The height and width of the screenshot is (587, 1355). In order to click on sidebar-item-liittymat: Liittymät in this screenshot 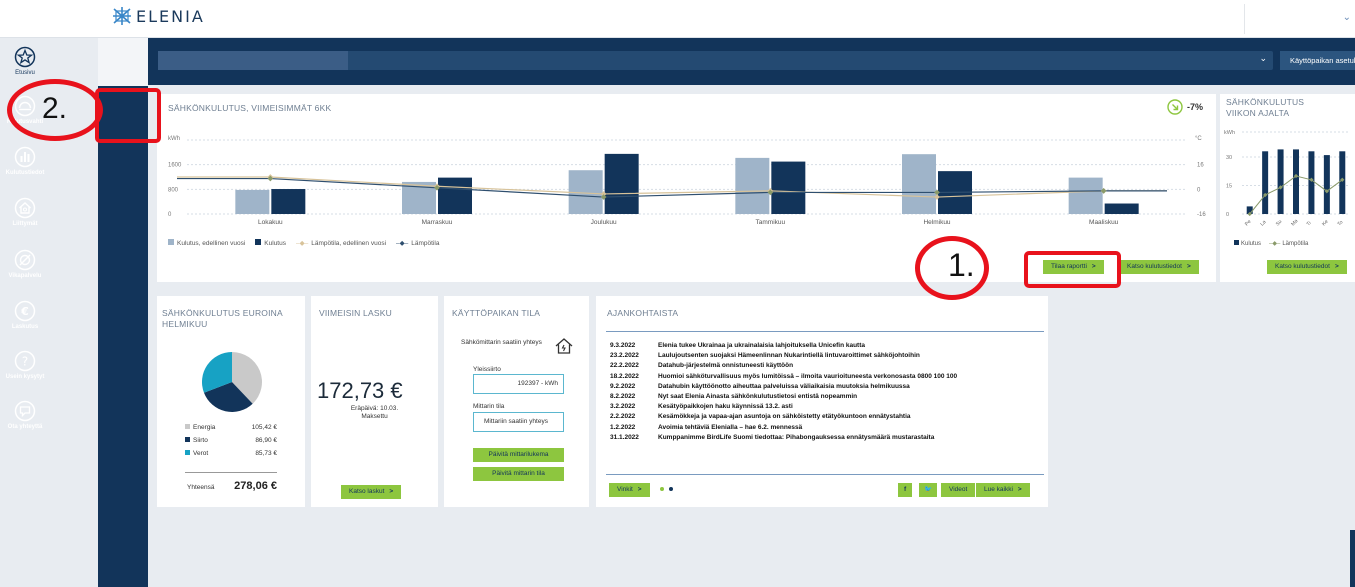, I will do `click(25, 212)`.